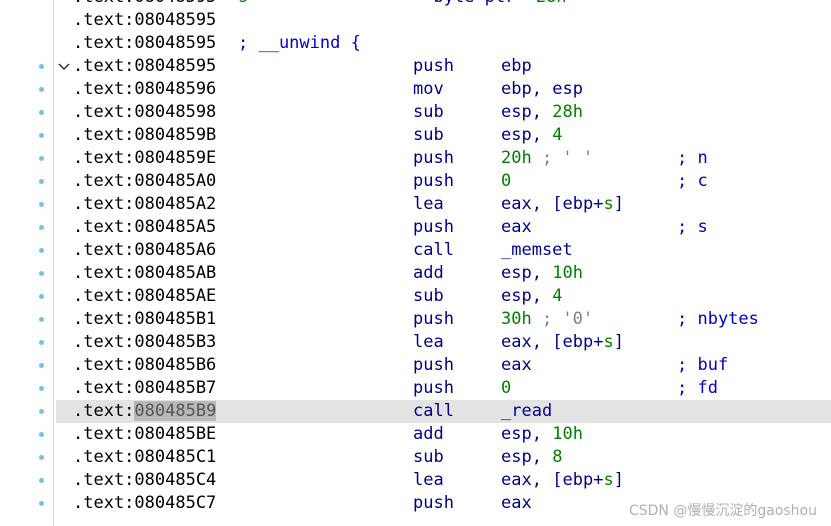 Image resolution: width=831 pixels, height=526 pixels. What do you see at coordinates (415, 89) in the screenshot?
I see `disasm-line: .text:08048596 mov ebp, esp` at bounding box center [415, 89].